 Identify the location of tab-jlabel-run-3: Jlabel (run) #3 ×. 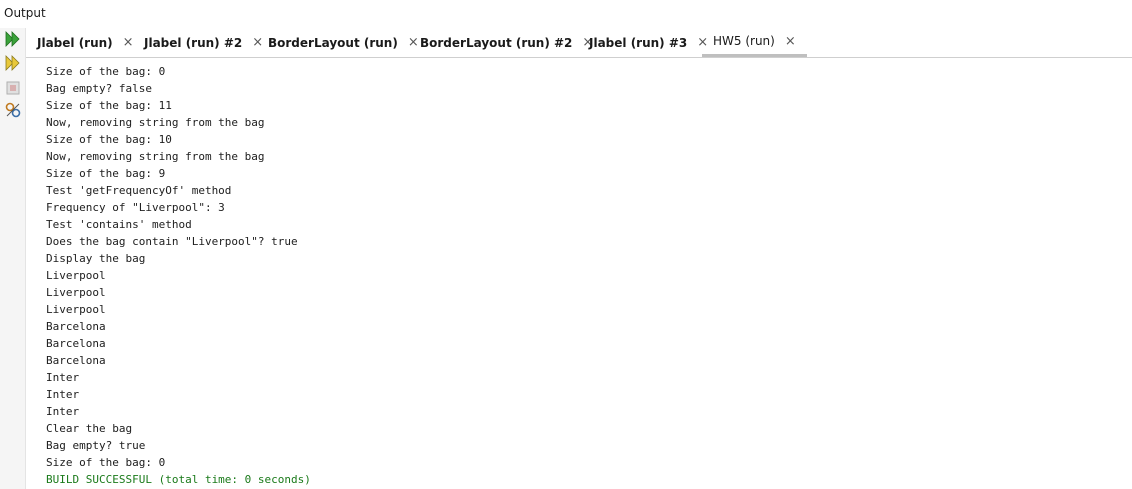
(648, 42).